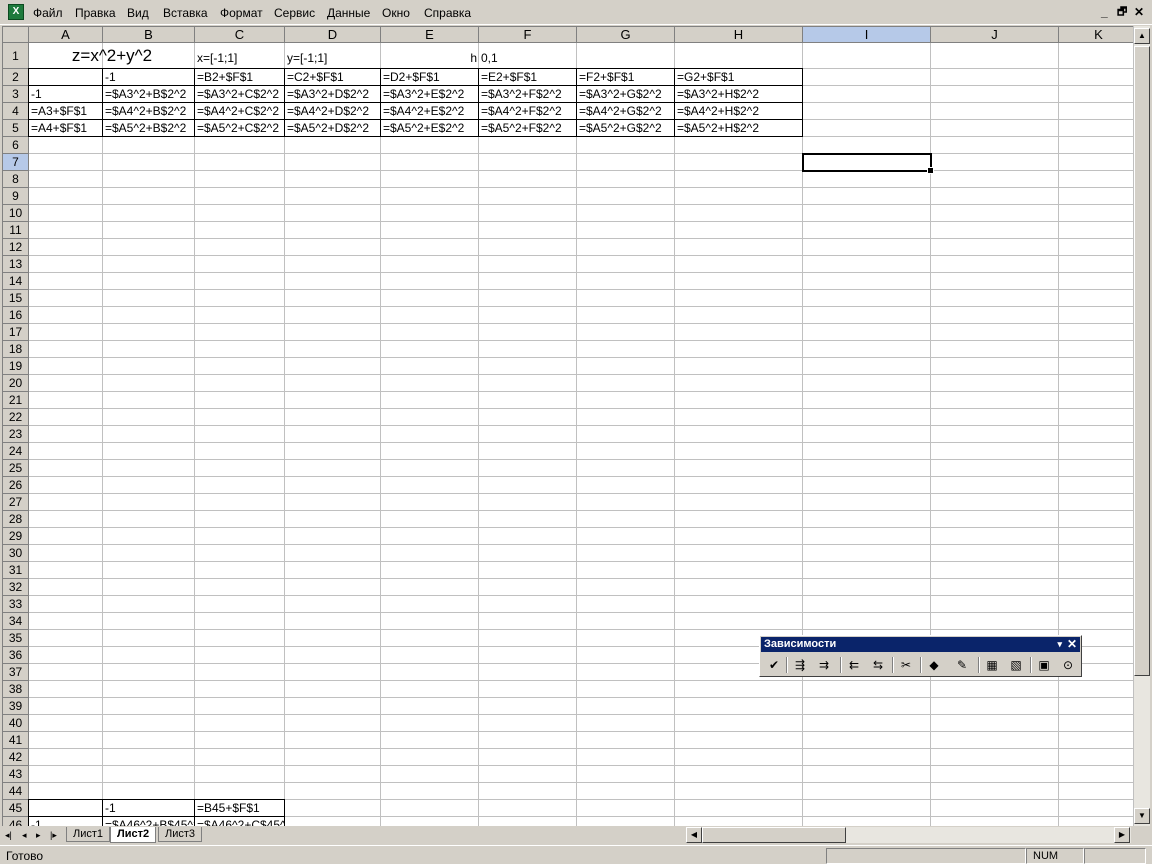  What do you see at coordinates (48, 13) in the screenshot?
I see `menu-item-0: Файл` at bounding box center [48, 13].